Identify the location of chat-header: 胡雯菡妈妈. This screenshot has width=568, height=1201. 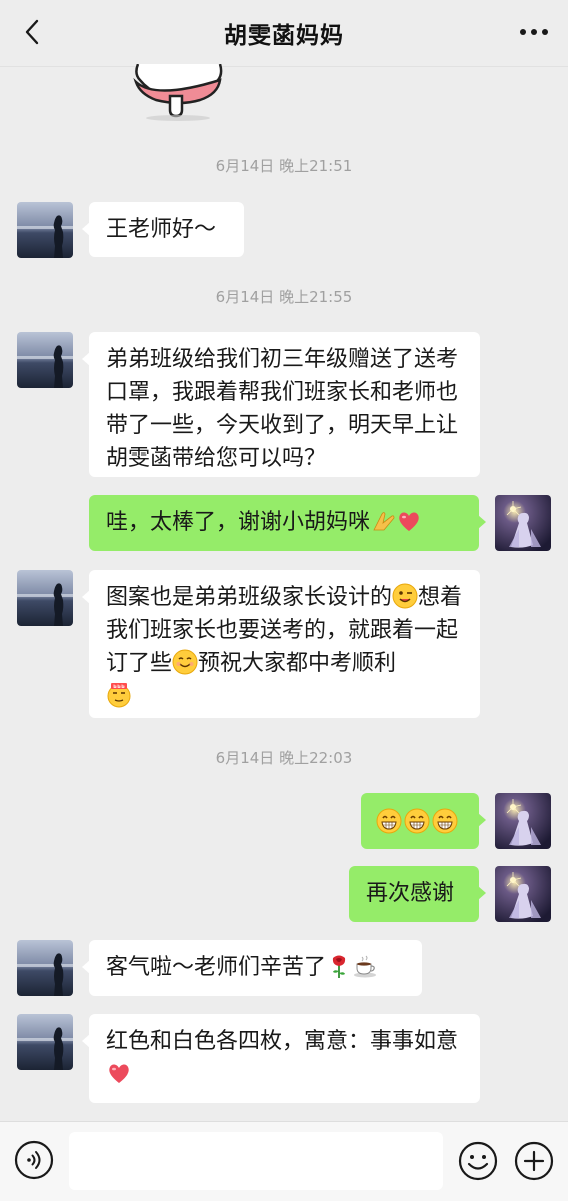
(284, 33).